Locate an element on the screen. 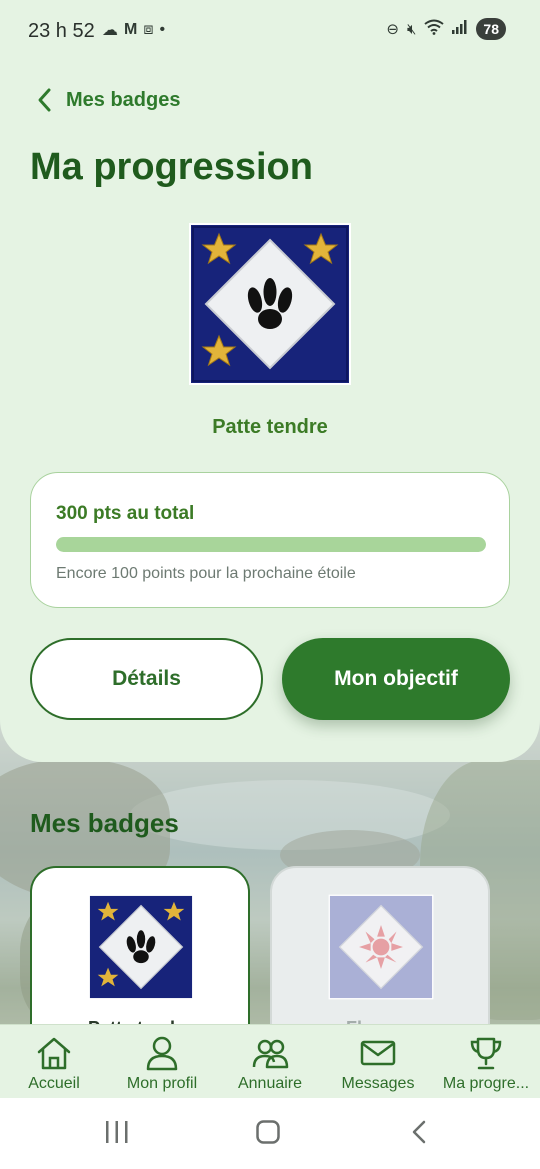 The width and height of the screenshot is (540, 1169). nav-item-annuaire: Annuaire is located at coordinates (270, 1061).